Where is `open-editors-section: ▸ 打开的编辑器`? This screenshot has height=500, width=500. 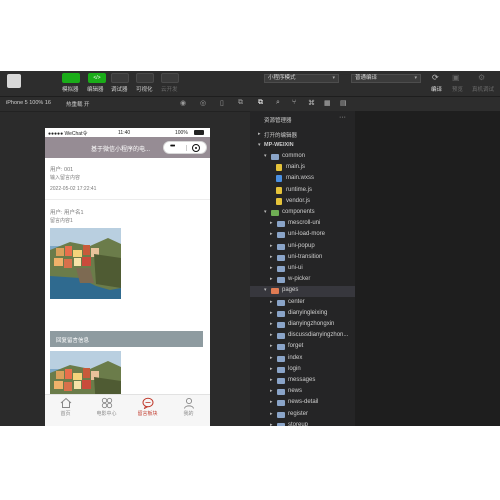 open-editors-section: ▸ 打开的编辑器 is located at coordinates (302, 135).